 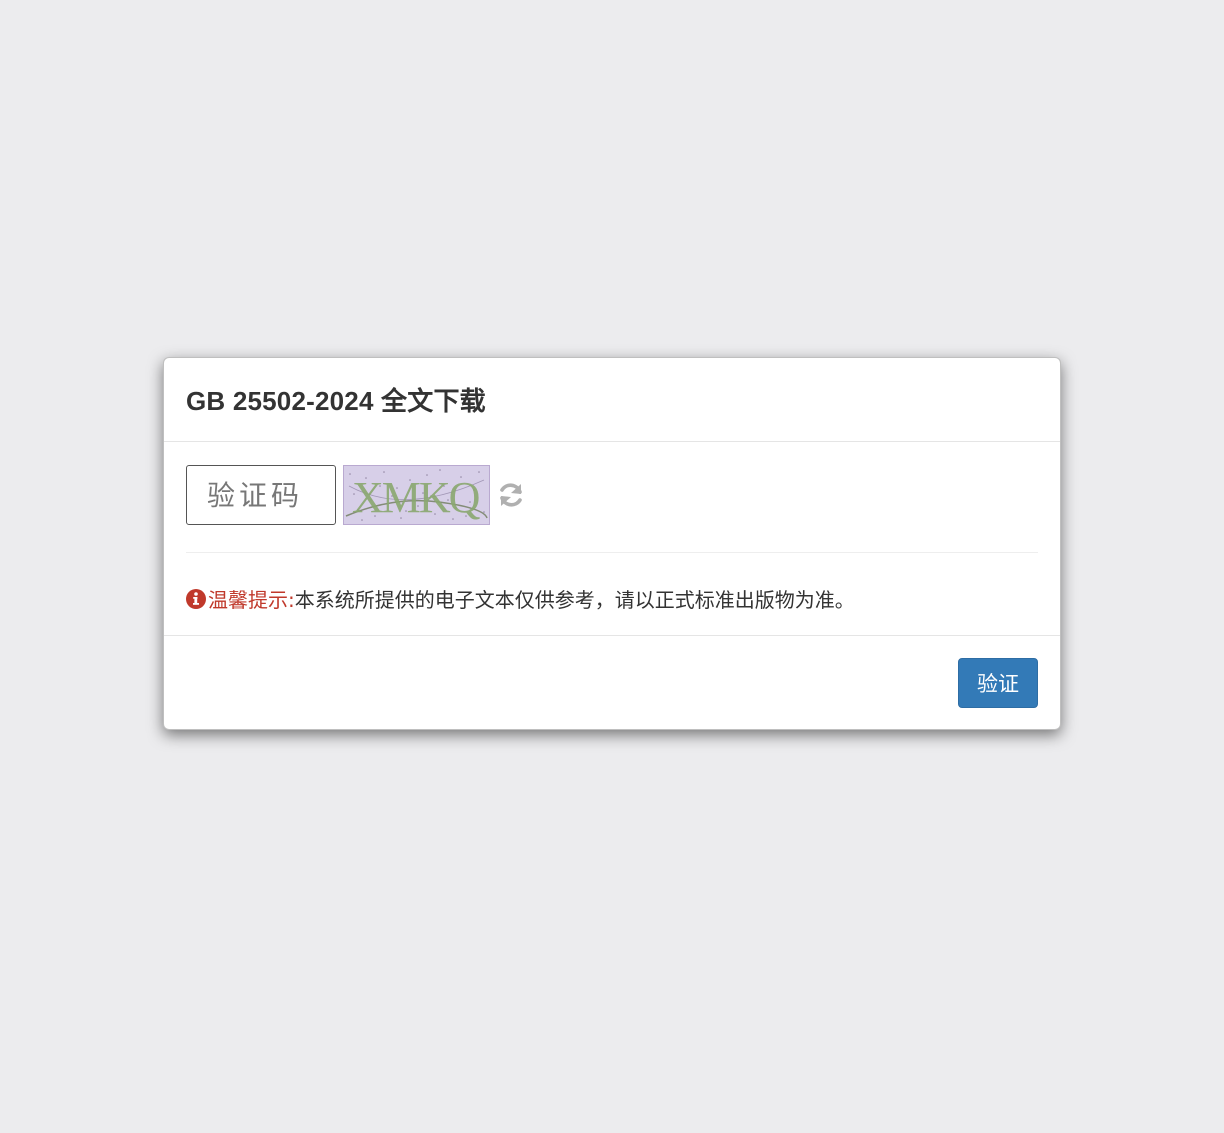 I want to click on notice-text: 本系统所提供的电子文本仅供参考，请以正式标准出版物为准。, so click(x=574, y=600).